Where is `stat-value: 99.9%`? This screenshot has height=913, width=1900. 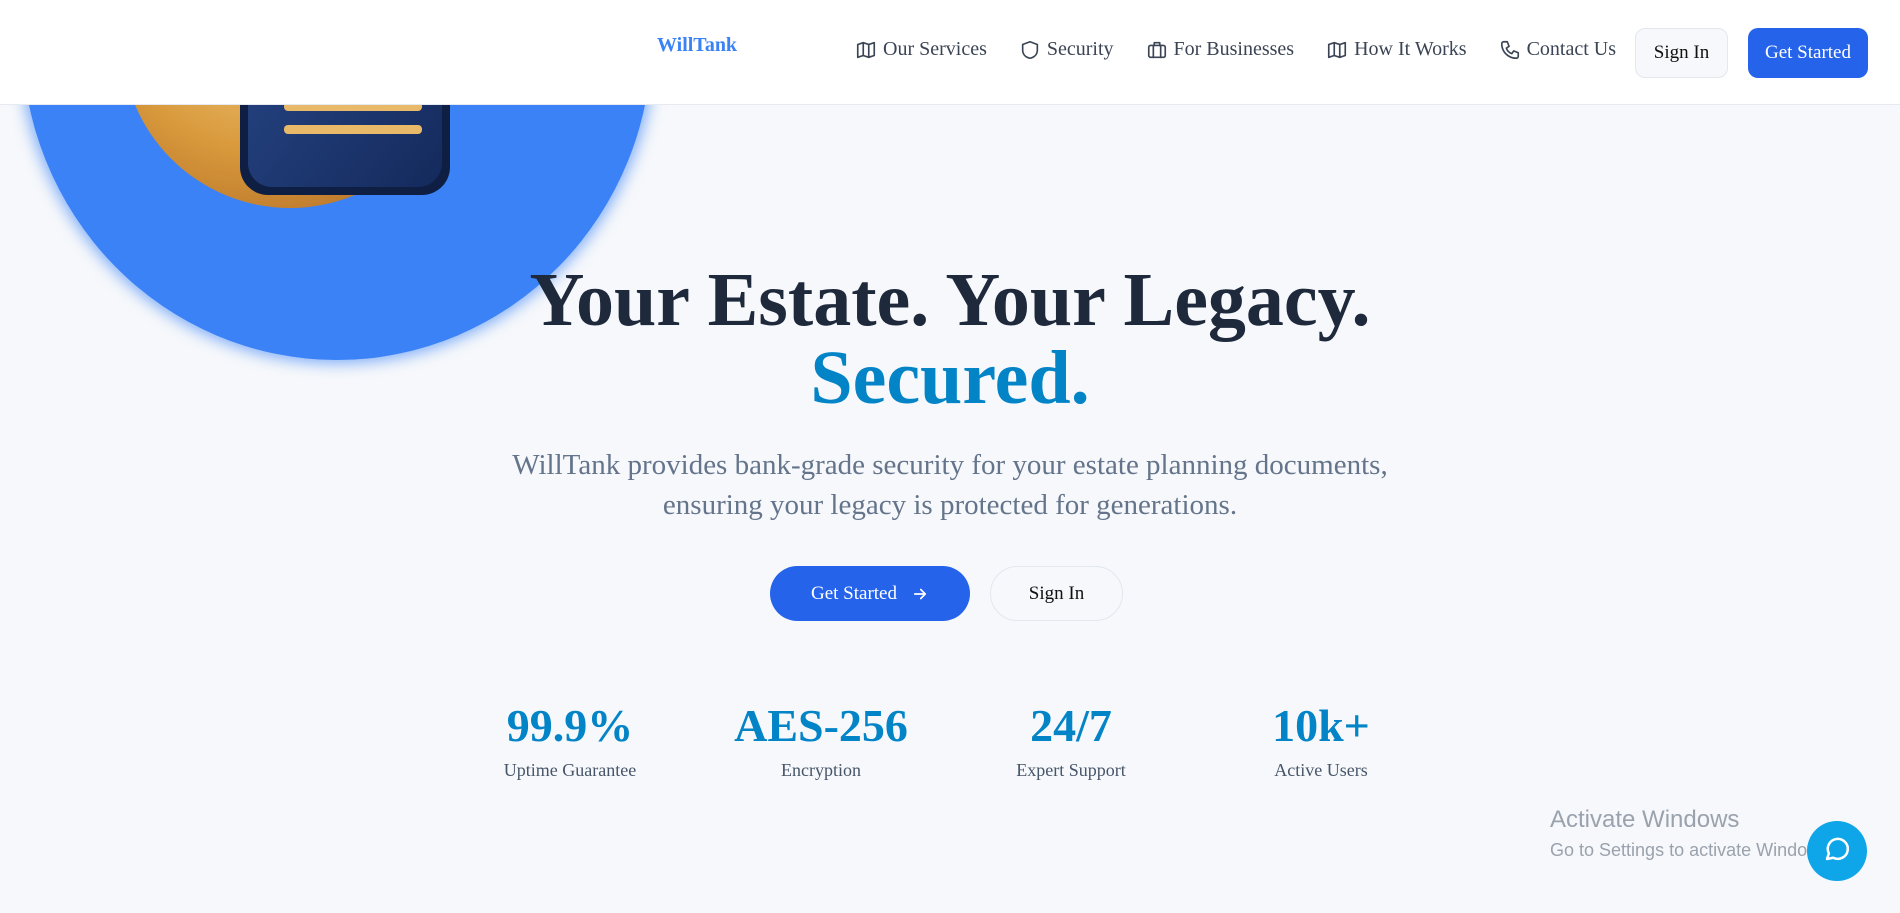 stat-value: 99.9% is located at coordinates (570, 725).